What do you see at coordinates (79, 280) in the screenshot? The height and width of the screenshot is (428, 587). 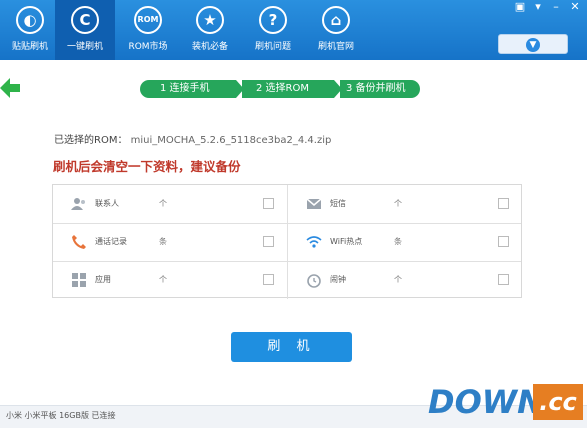 I see `apps-icon` at bounding box center [79, 280].